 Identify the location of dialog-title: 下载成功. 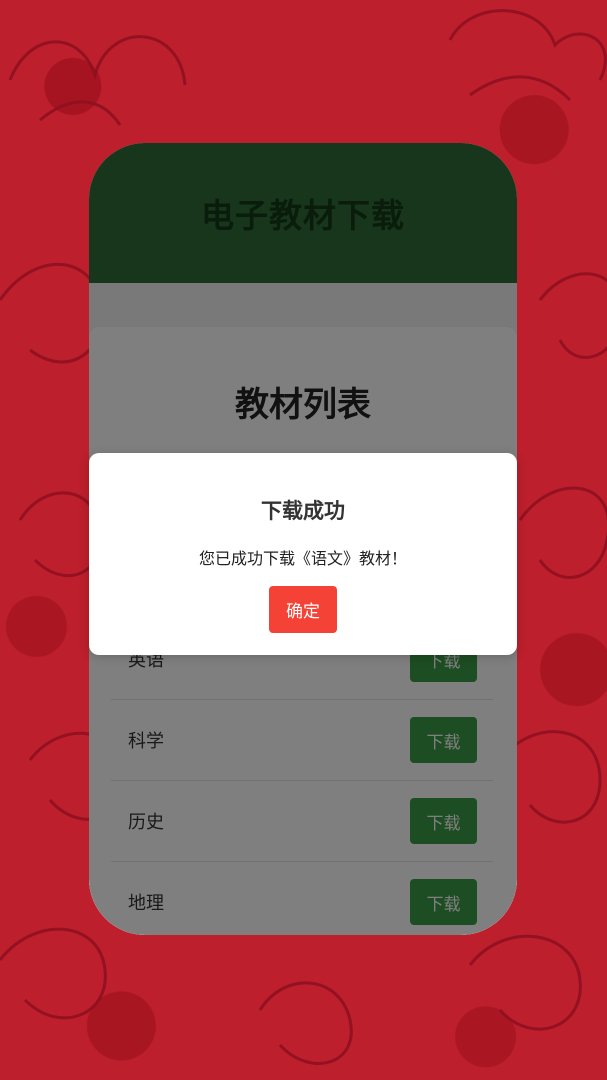
(303, 511).